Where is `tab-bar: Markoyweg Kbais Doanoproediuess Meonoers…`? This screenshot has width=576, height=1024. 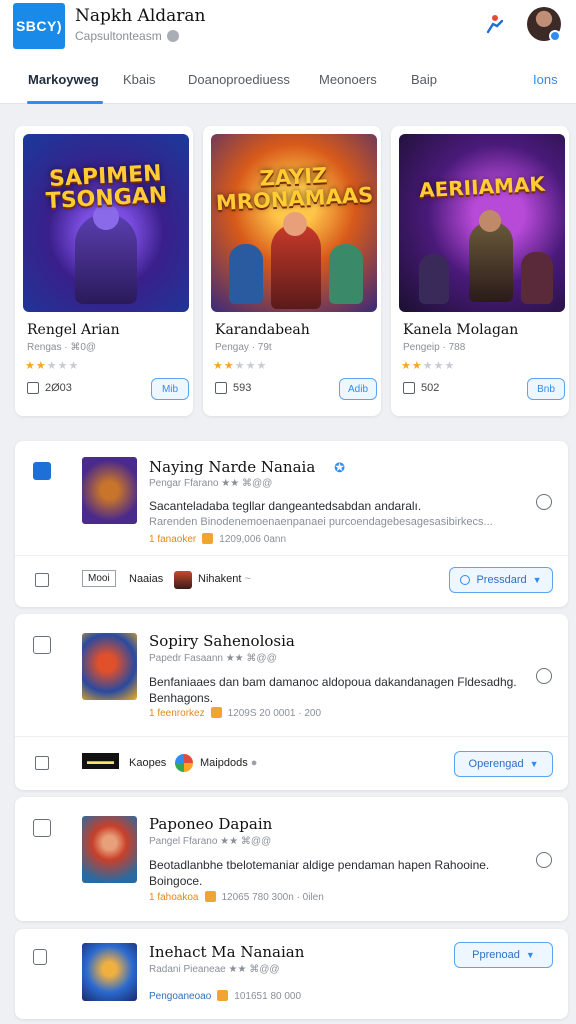
tab-bar: Markoyweg Kbais Doanoproediuess Meonoers… is located at coordinates (288, 82).